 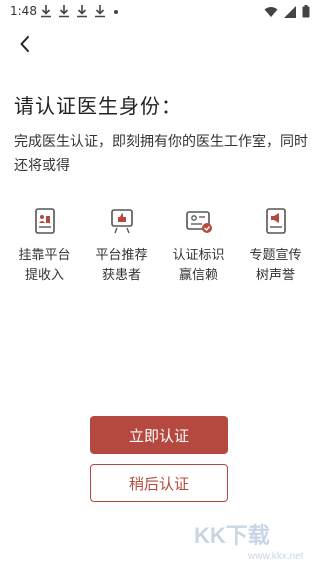 What do you see at coordinates (116, 12) in the screenshot?
I see `dot-icon` at bounding box center [116, 12].